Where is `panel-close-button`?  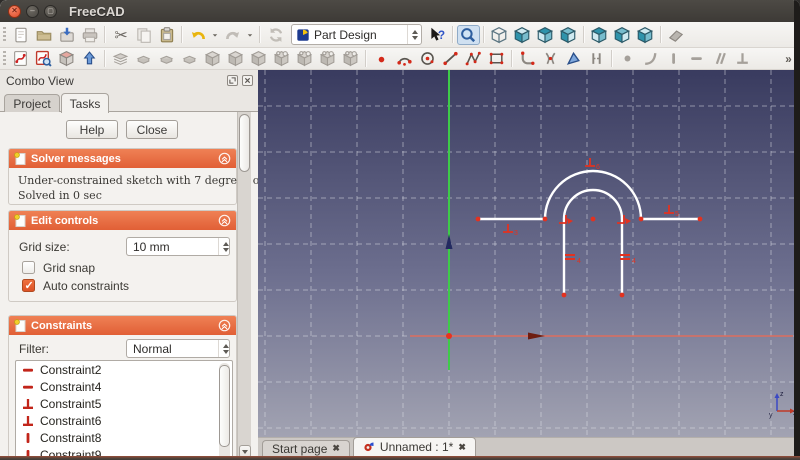
panel-close-button is located at coordinates (247, 80).